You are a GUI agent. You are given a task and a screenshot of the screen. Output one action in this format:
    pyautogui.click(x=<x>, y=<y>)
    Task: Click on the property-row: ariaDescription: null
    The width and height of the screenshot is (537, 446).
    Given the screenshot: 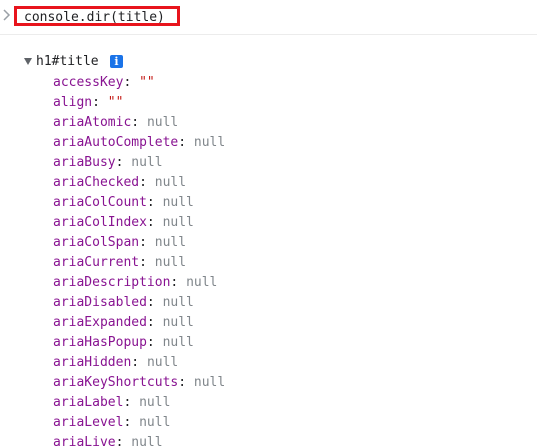 What is the action you would take?
    pyautogui.click(x=139, y=283)
    